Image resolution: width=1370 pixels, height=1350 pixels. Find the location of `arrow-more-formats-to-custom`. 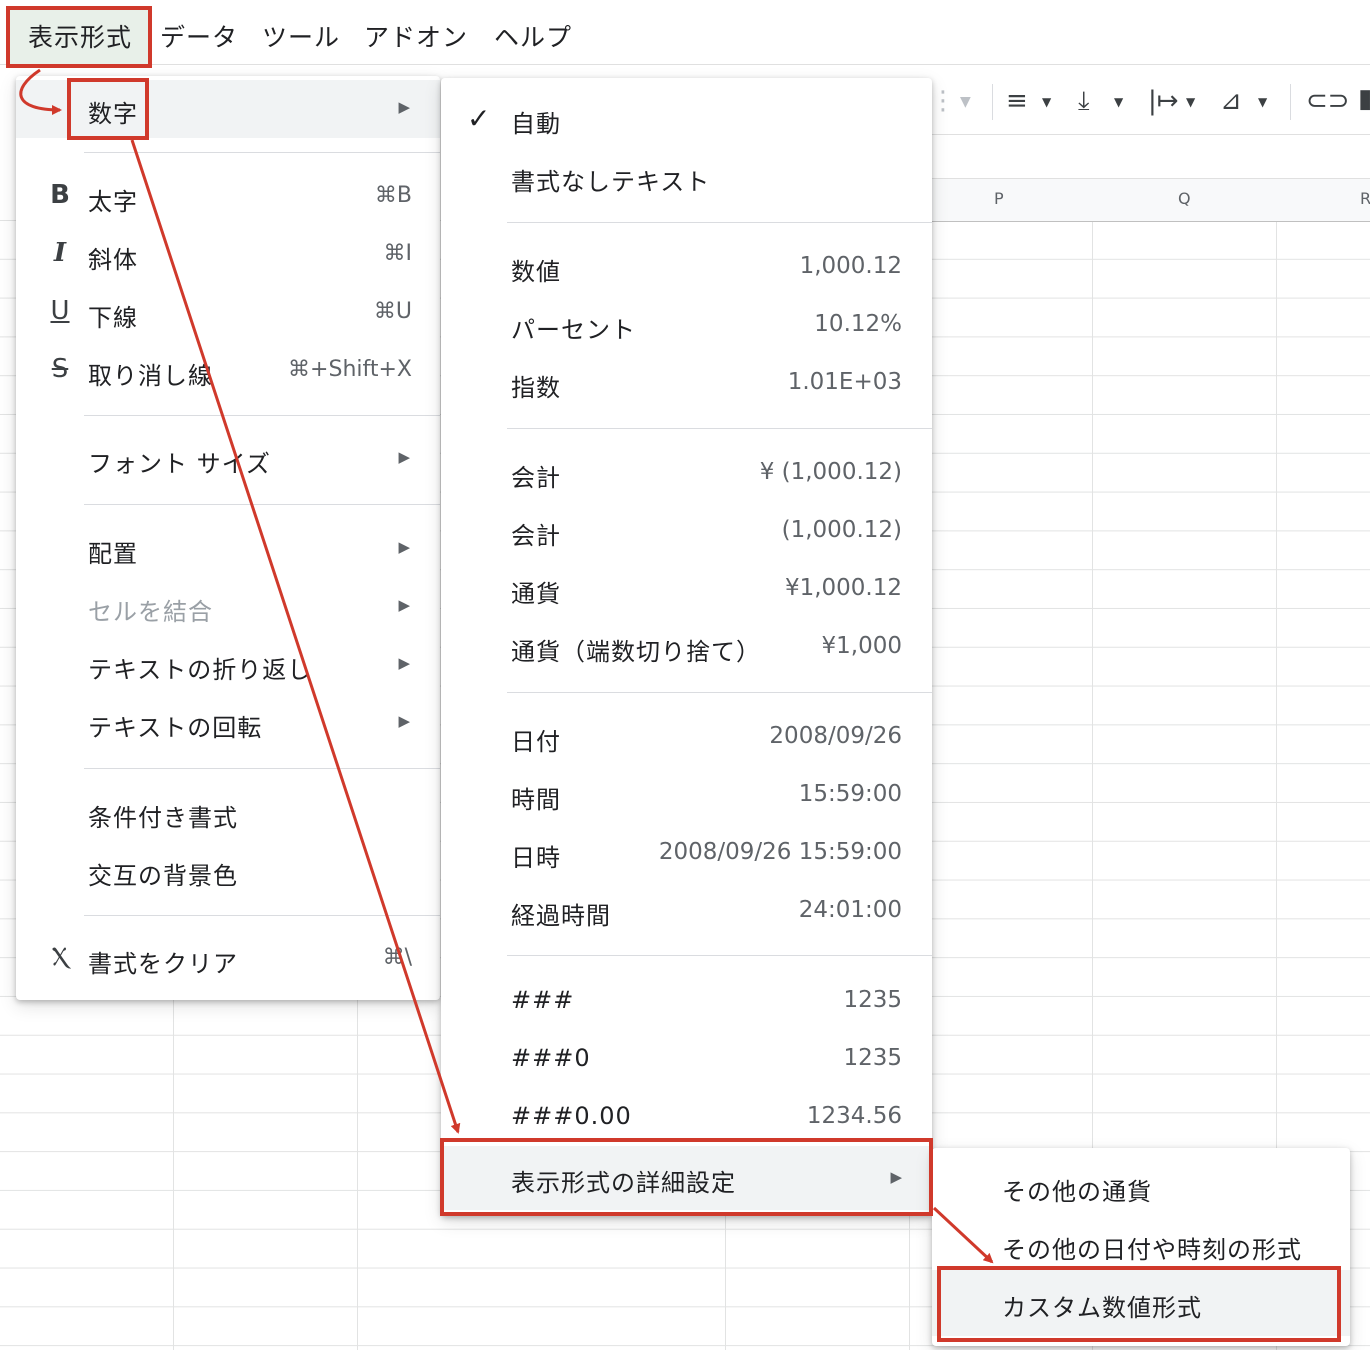

arrow-more-formats-to-custom is located at coordinates (963, 1235).